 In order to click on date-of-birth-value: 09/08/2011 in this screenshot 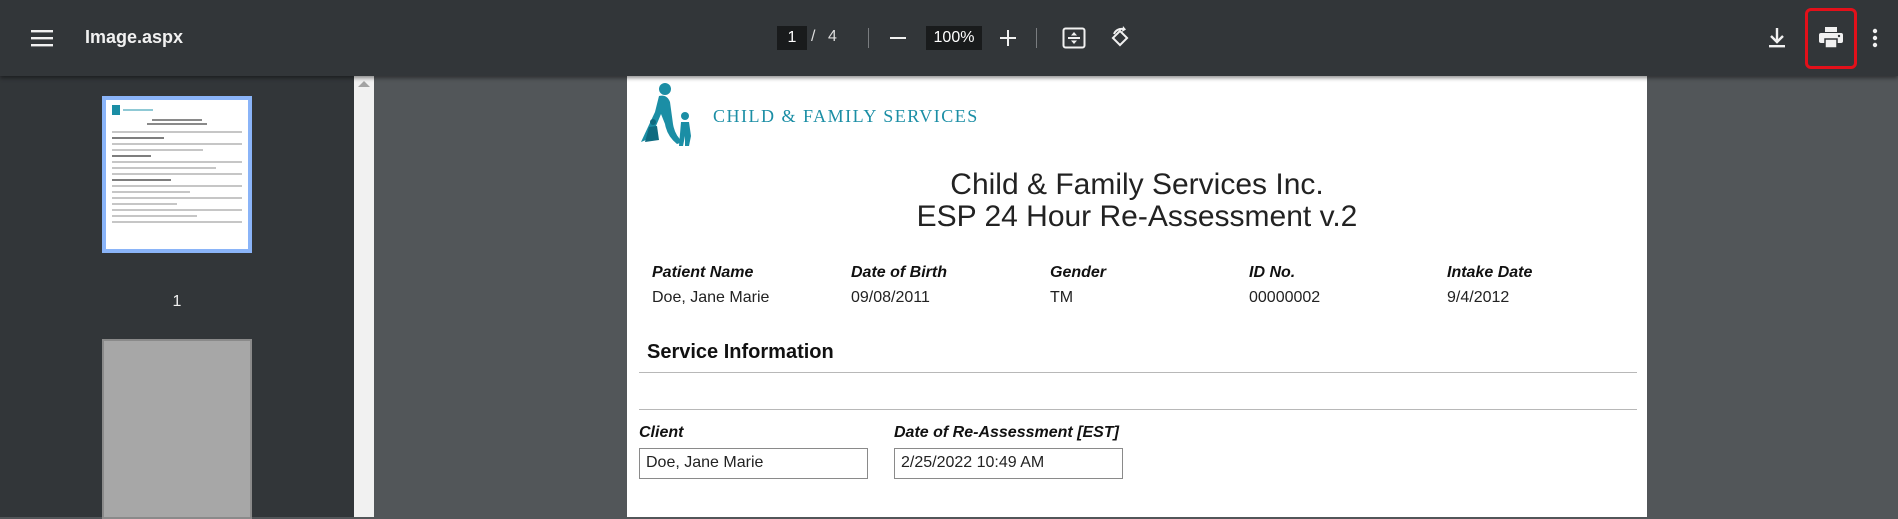, I will do `click(890, 297)`.